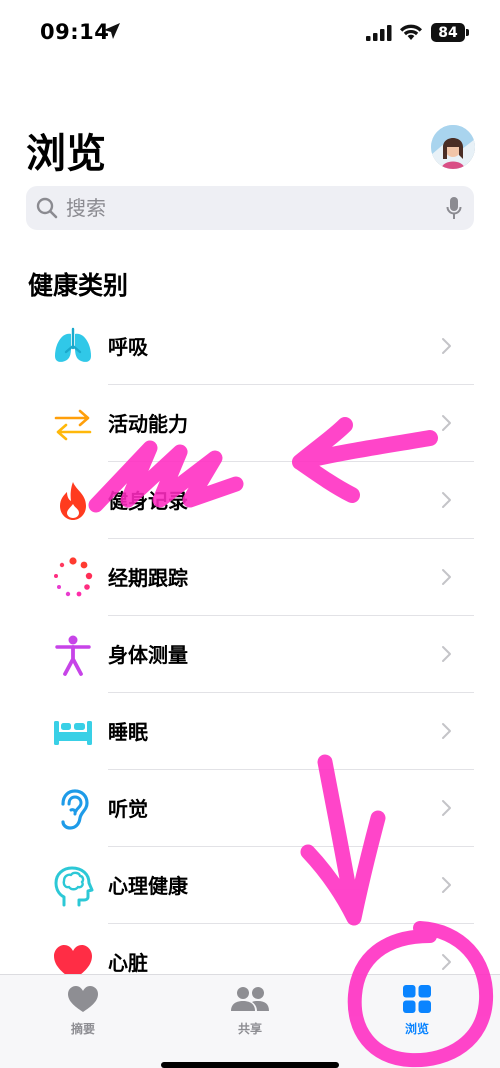  I want to click on category-label: 经期跟踪, so click(148, 578).